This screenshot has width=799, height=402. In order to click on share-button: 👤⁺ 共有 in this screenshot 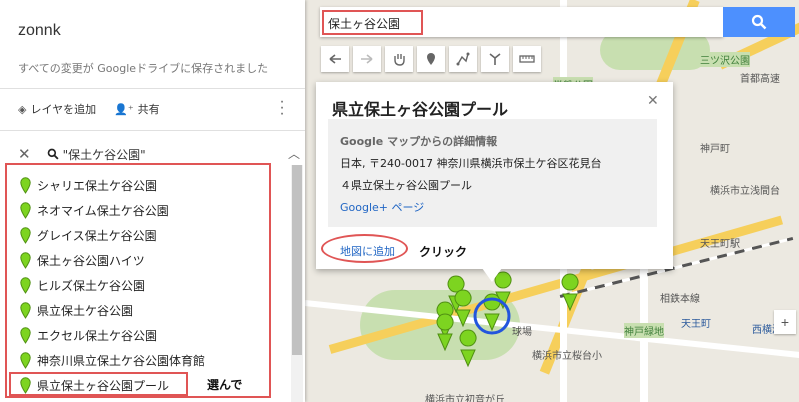, I will do `click(137, 109)`.